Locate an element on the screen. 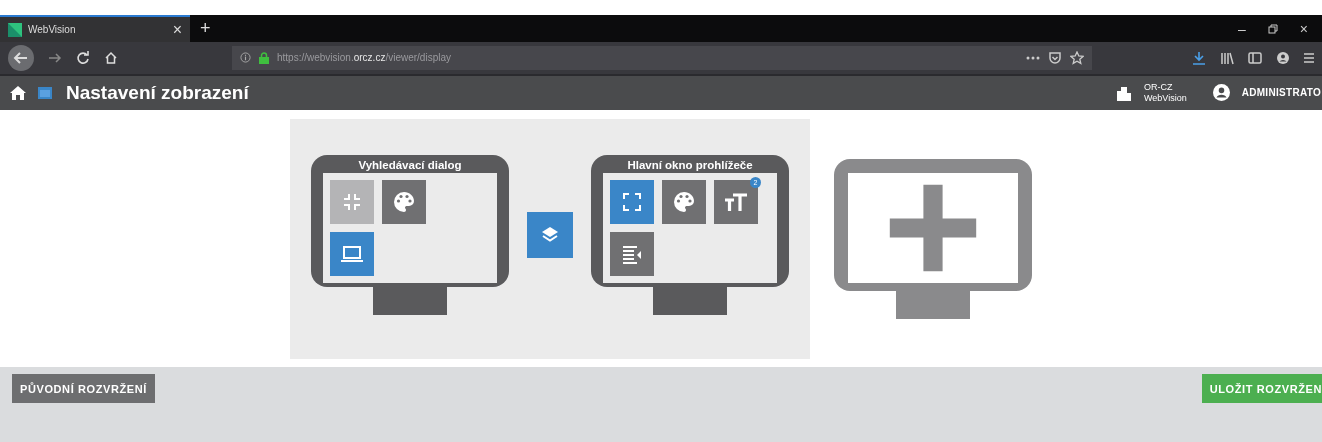  collapse-icon is located at coordinates (352, 201).